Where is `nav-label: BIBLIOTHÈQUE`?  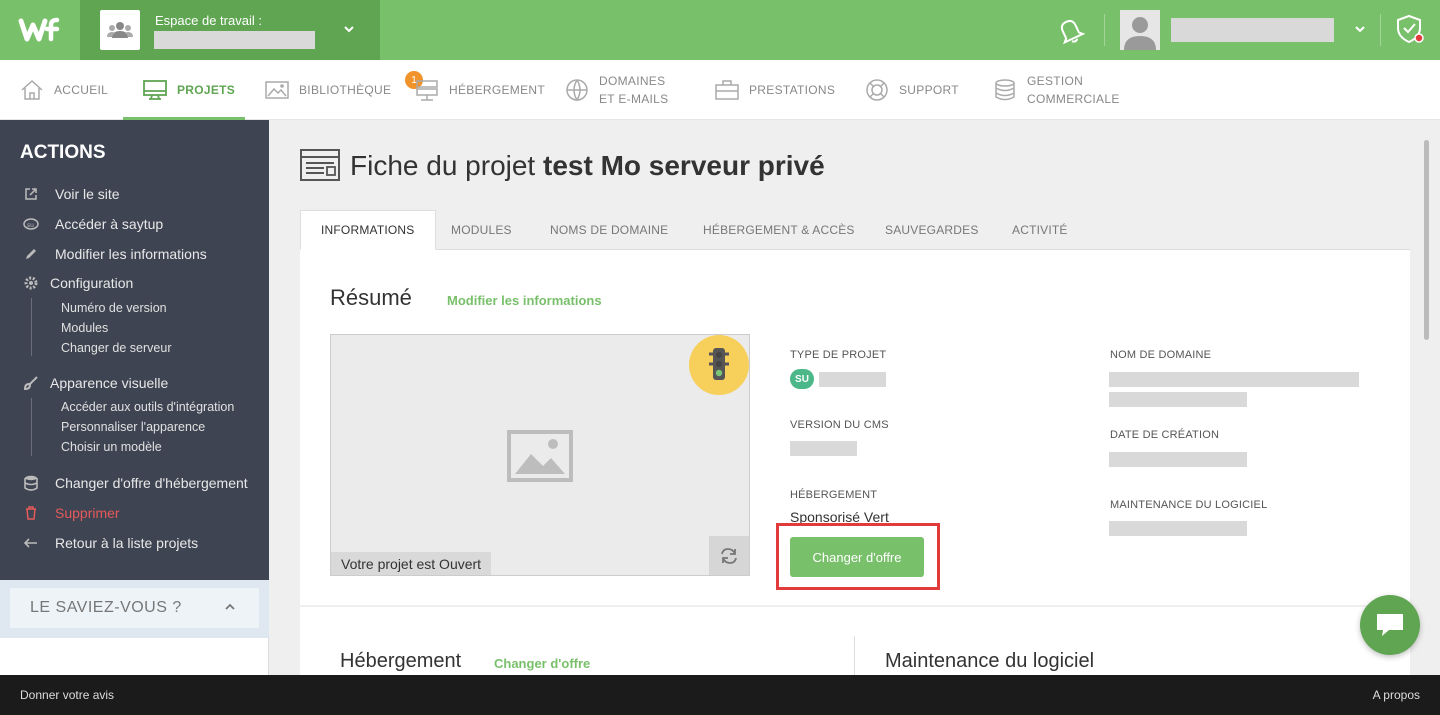
nav-label: BIBLIOTHÈQUE is located at coordinates (345, 90).